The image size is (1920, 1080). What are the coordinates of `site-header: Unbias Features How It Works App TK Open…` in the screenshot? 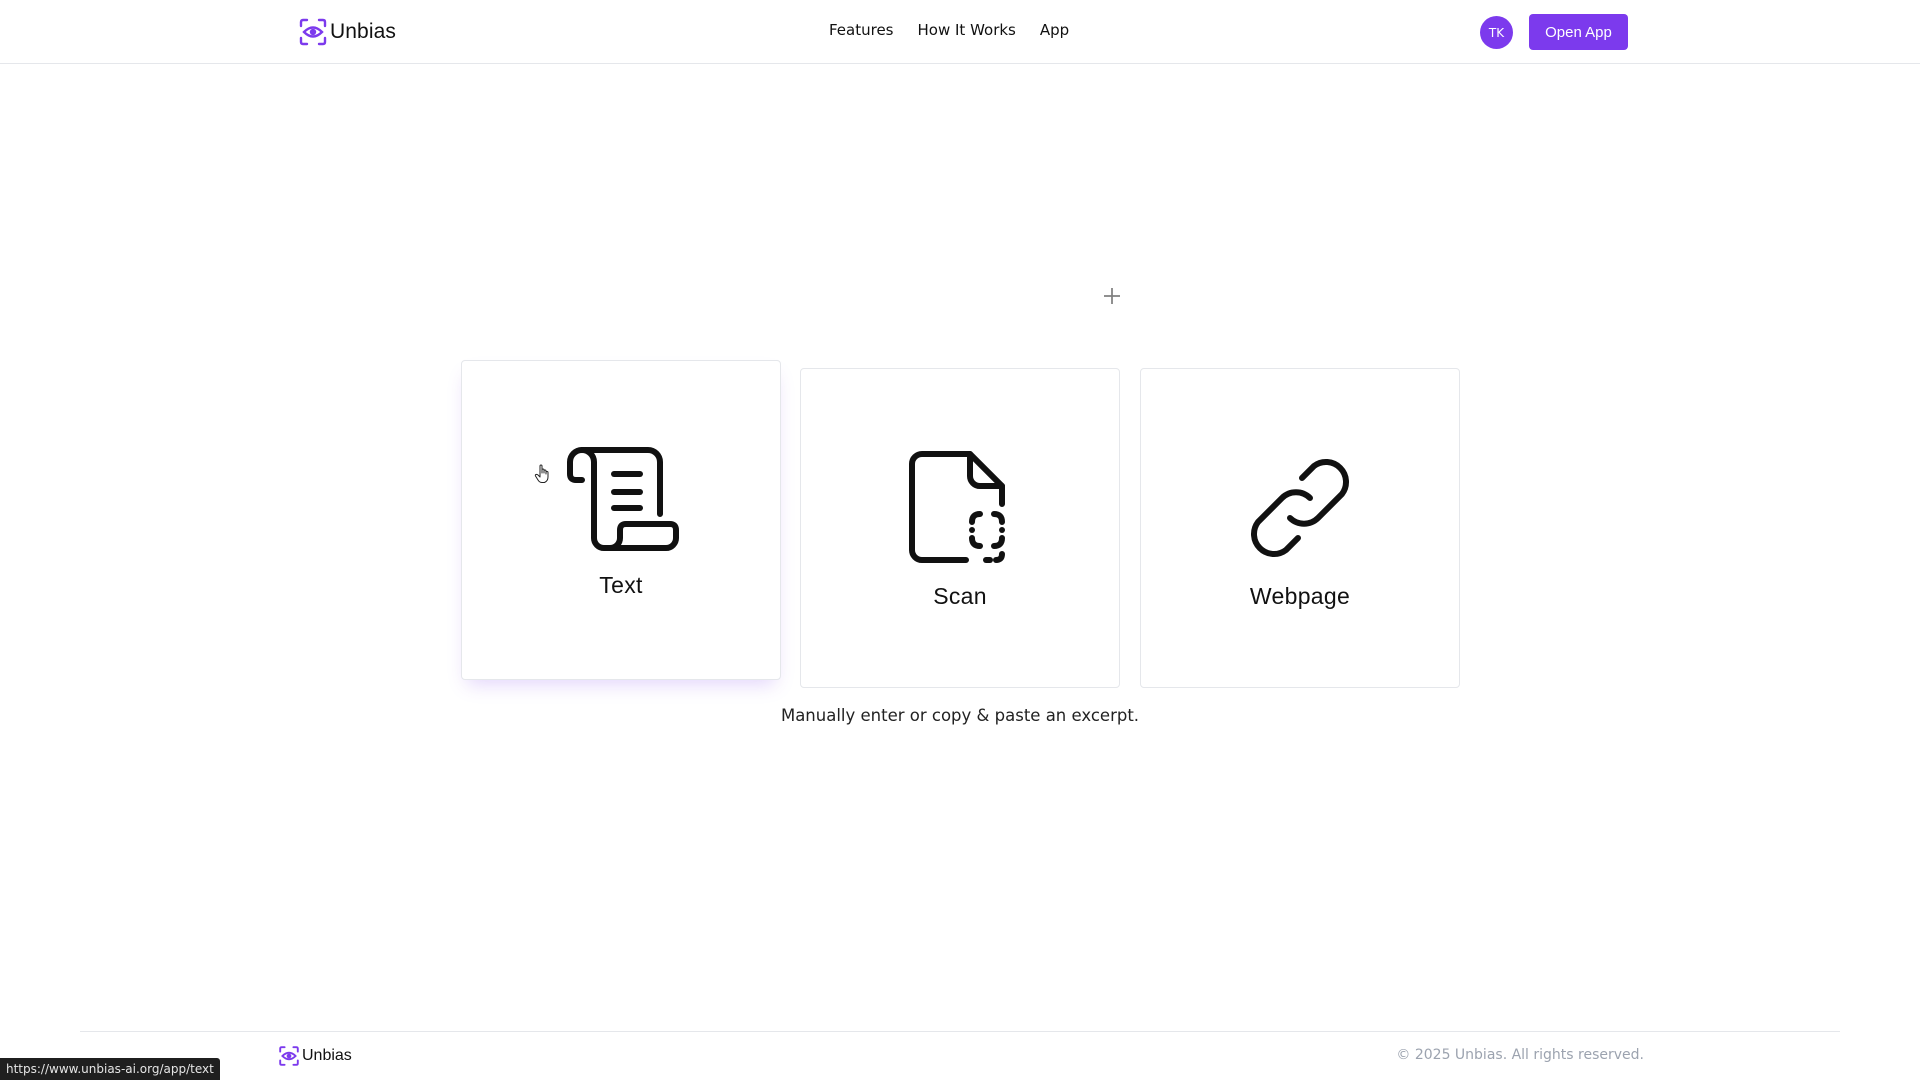 It's located at (960, 32).